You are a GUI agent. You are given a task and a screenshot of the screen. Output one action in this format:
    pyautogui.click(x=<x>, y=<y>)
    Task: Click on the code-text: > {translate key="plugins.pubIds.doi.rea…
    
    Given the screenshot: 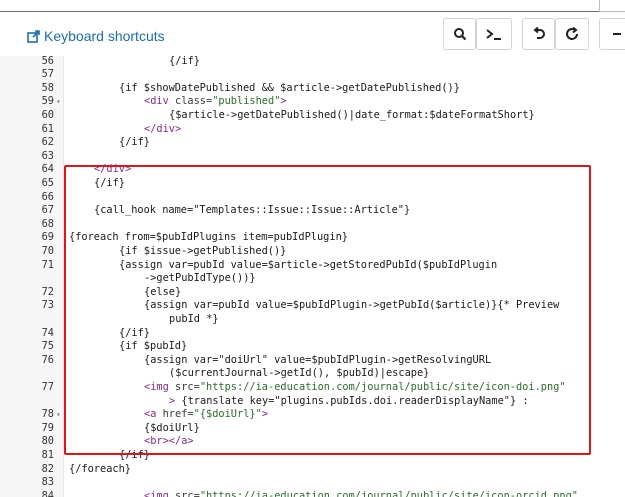 What is the action you would take?
    pyautogui.click(x=349, y=402)
    